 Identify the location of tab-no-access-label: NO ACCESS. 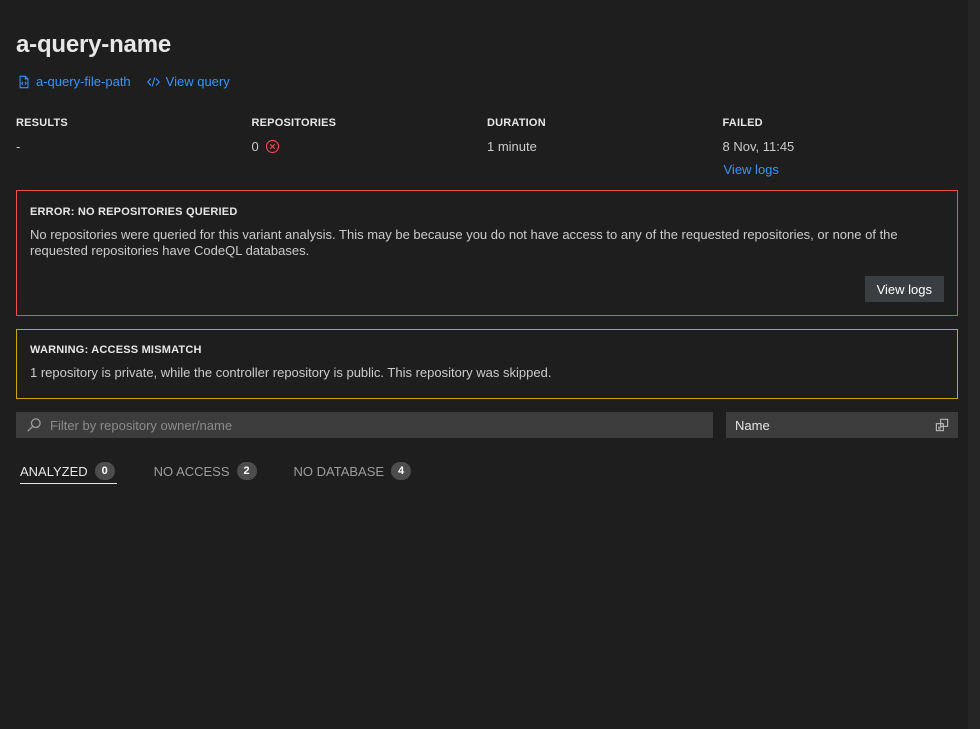
(191, 471).